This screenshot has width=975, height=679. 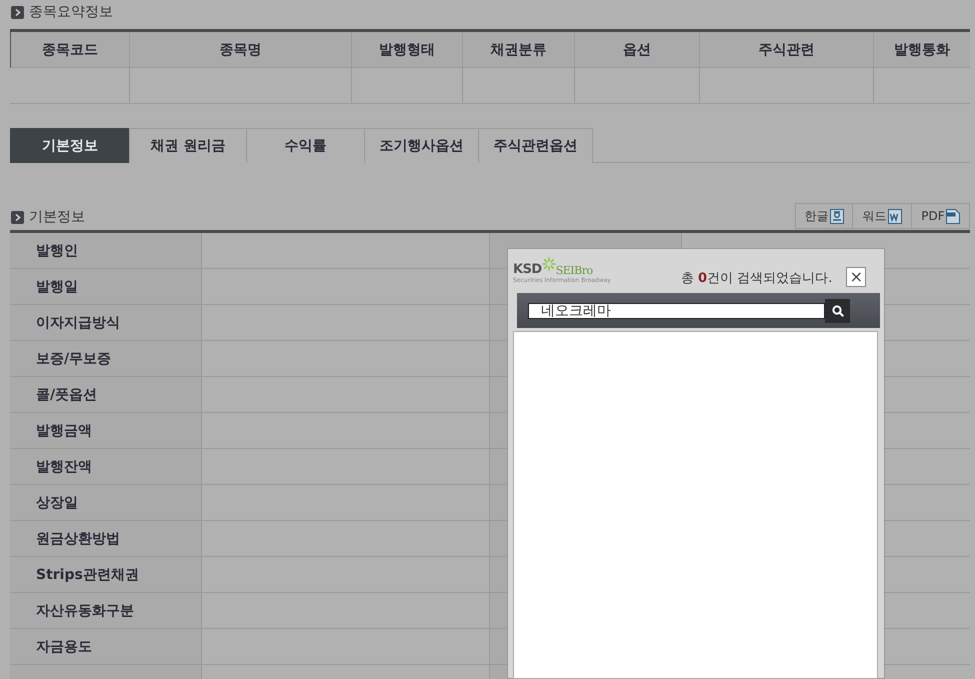 I want to click on row-label: 자산유동화구분, so click(x=106, y=610).